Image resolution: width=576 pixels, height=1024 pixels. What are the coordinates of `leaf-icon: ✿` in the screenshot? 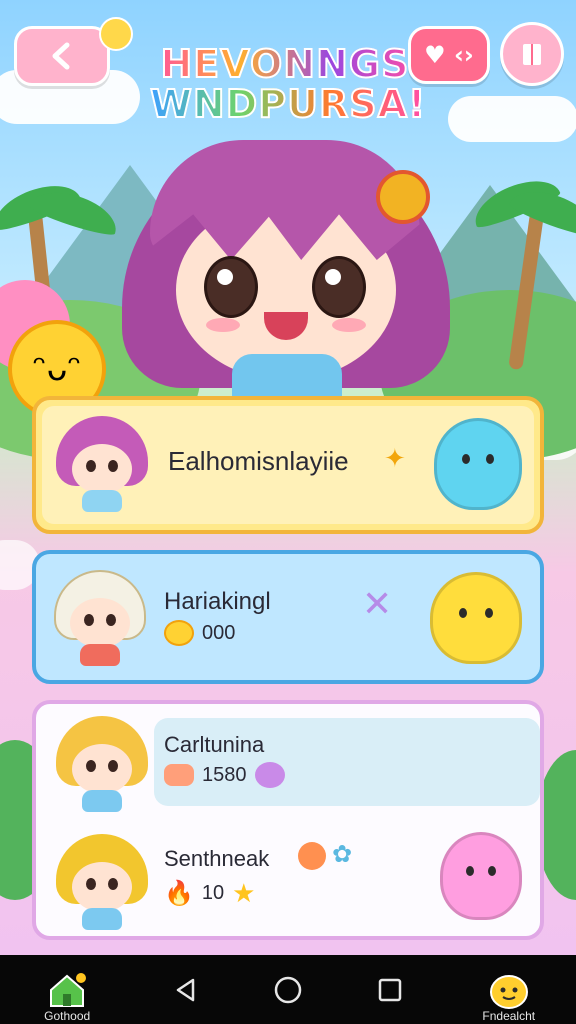 It's located at (342, 854).